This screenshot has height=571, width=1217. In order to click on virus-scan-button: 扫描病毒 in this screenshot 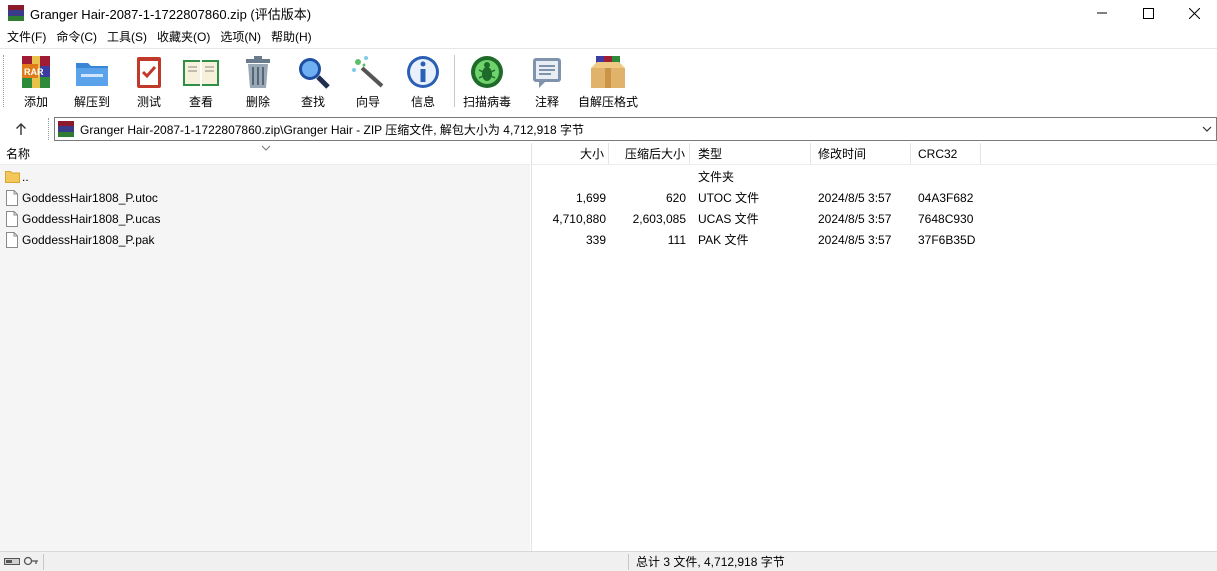, I will do `click(487, 82)`.